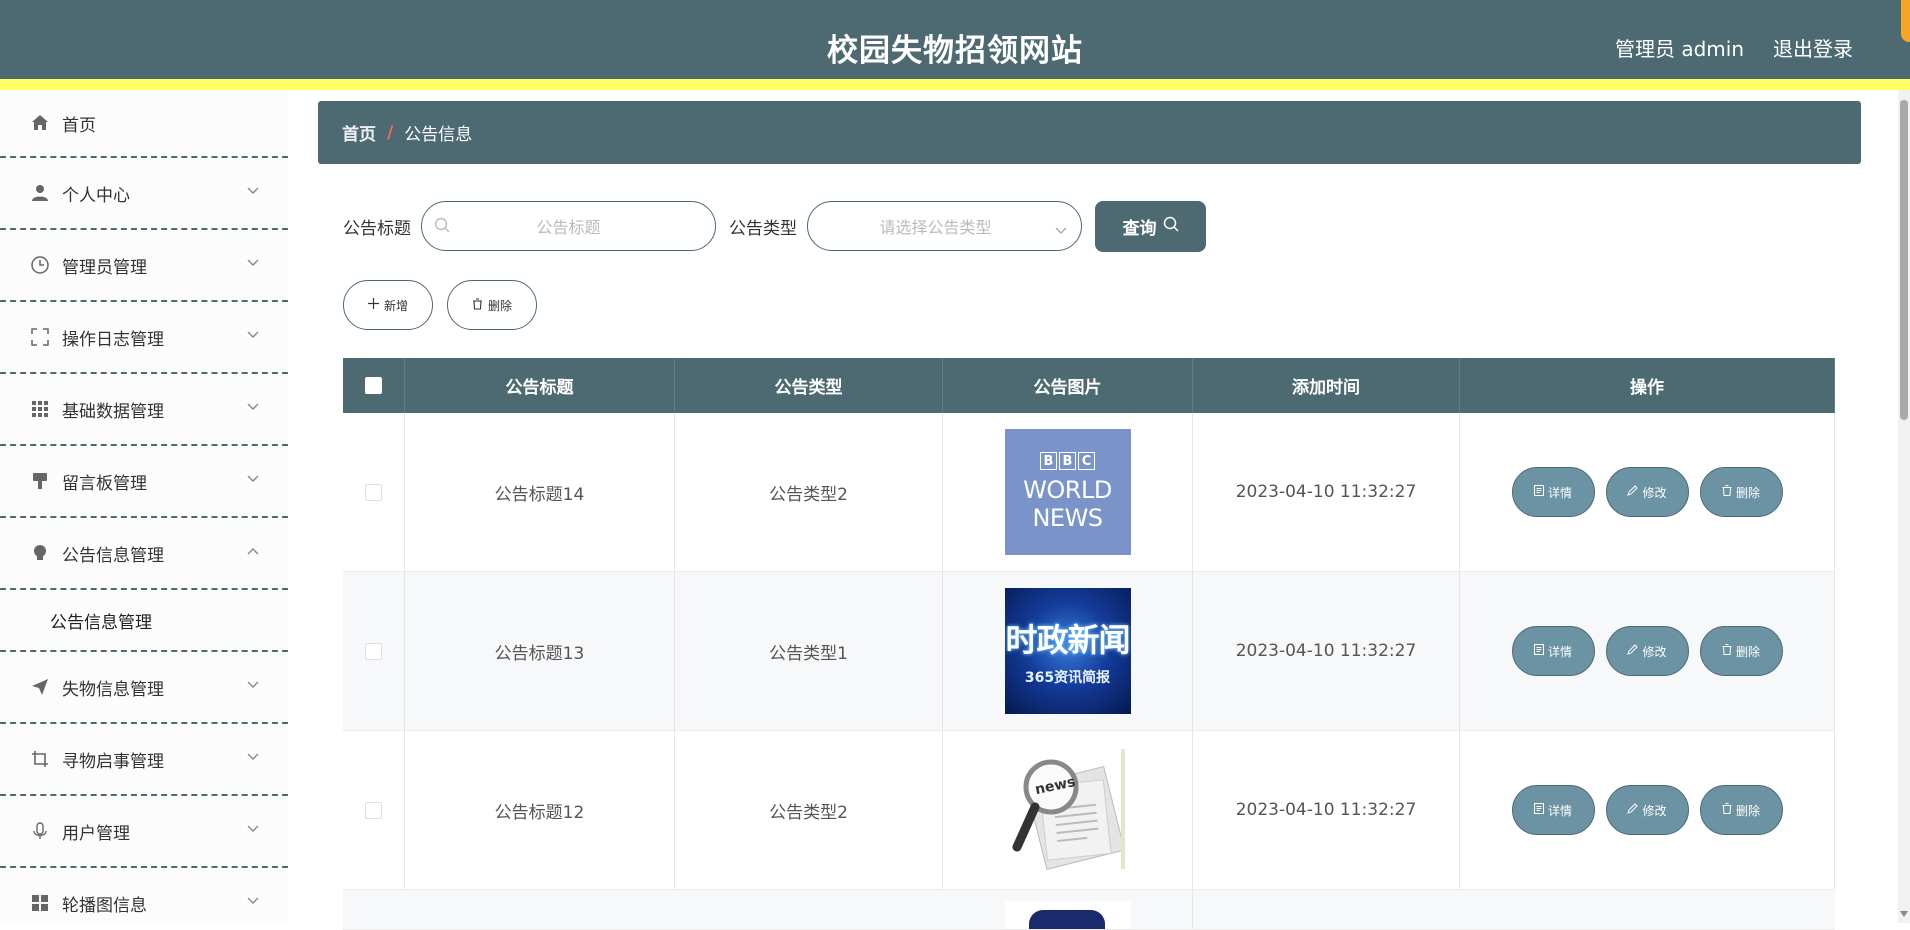  Describe the element at coordinates (438, 135) in the screenshot. I see `breadcrumb-current: 公告信息` at that location.